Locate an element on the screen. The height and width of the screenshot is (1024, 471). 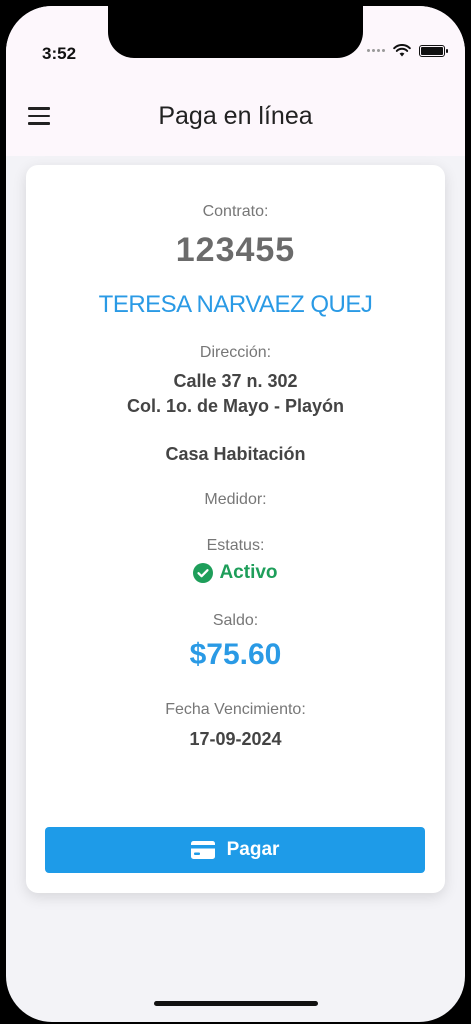
address-line-2: Col. 1o. de Mayo - Playón is located at coordinates (235, 406).